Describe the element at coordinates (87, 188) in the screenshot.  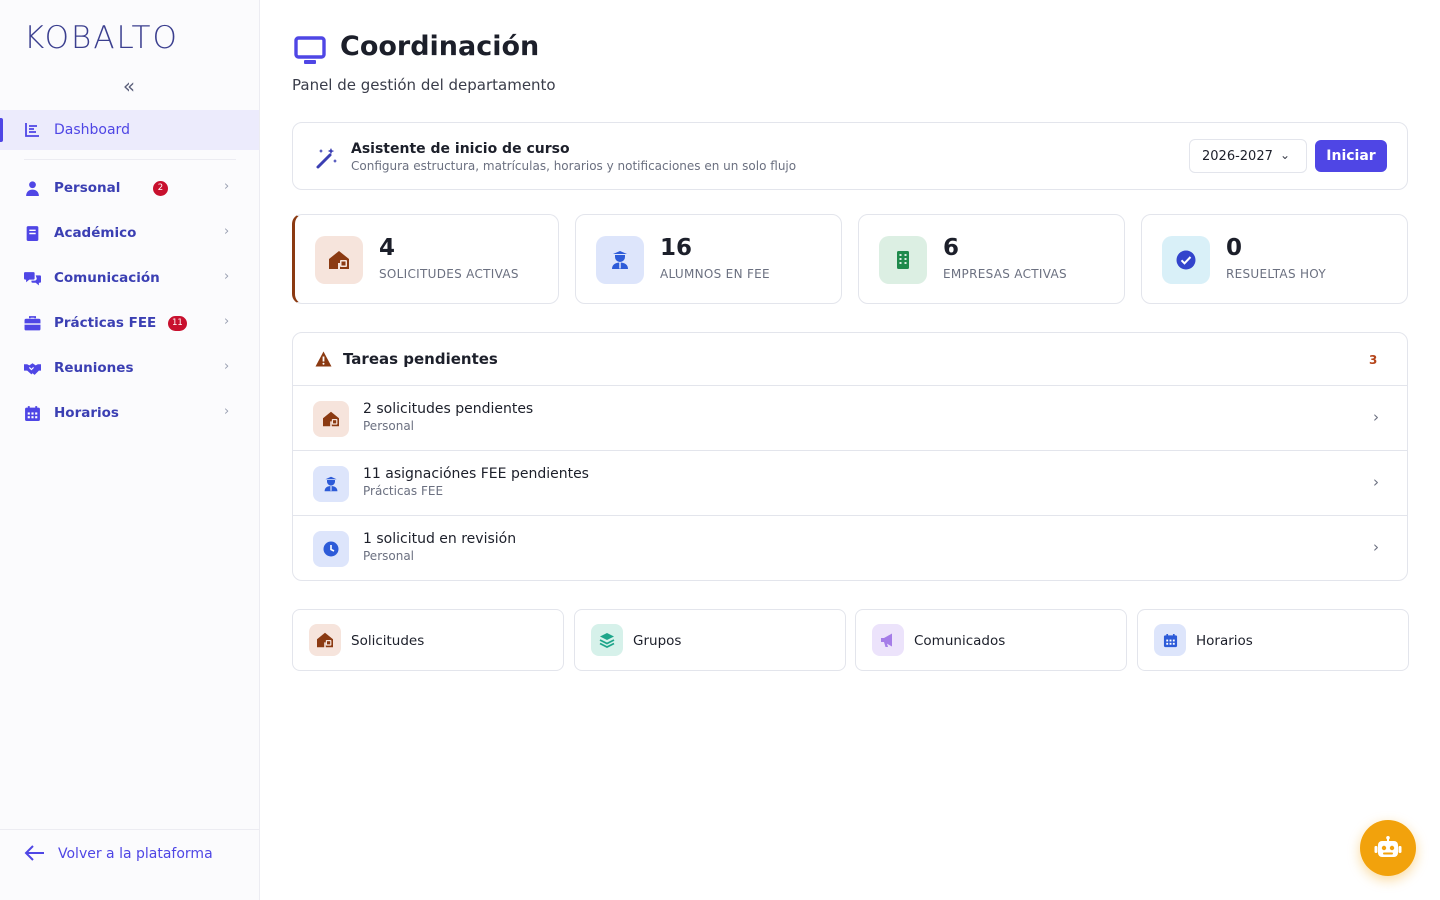
I see `sidebar-item-label: Personal` at that location.